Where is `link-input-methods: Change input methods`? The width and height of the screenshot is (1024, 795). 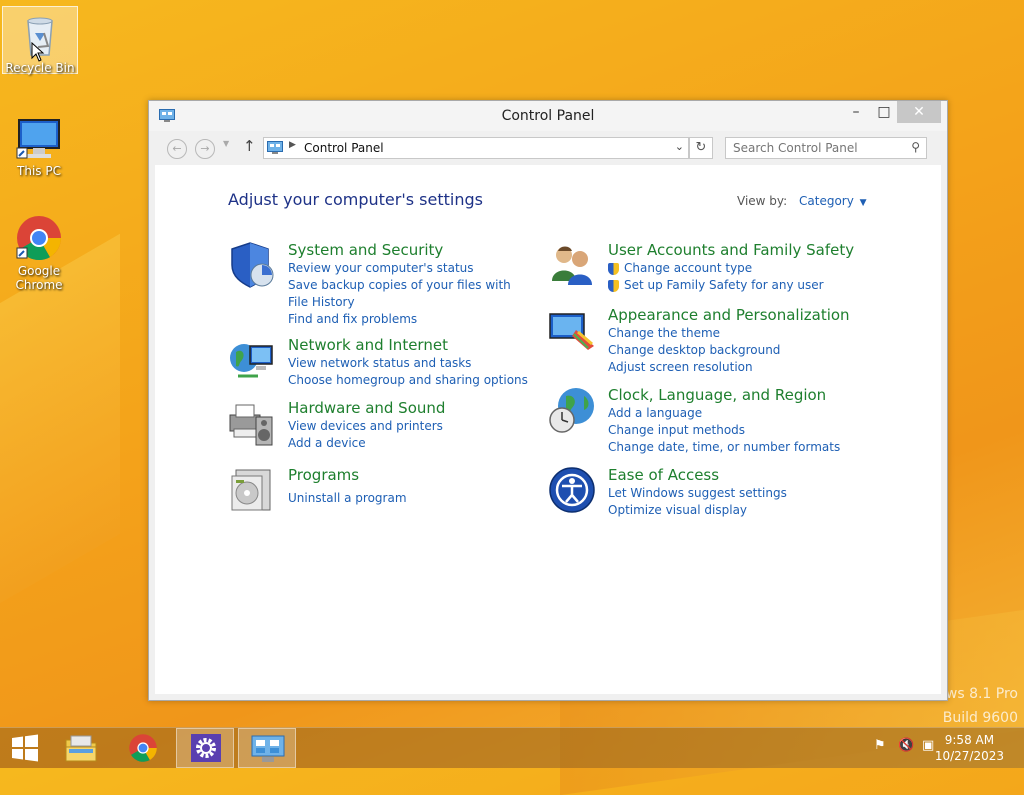
link-input-methods: Change input methods is located at coordinates (728, 430).